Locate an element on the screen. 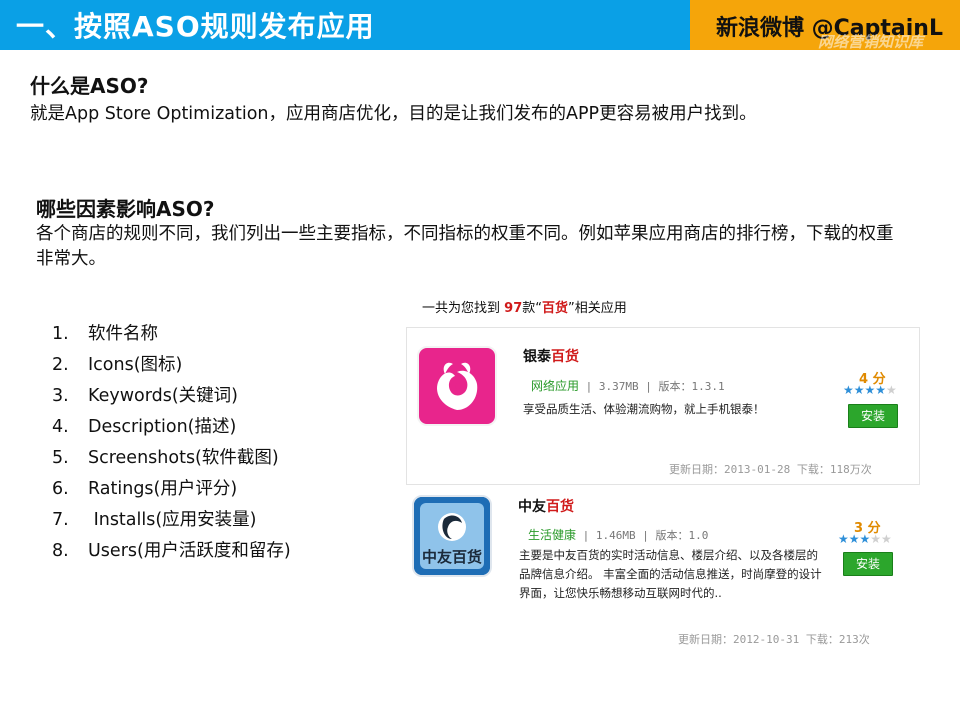 This screenshot has height=720, width=960. result-count: 97 is located at coordinates (513, 308).